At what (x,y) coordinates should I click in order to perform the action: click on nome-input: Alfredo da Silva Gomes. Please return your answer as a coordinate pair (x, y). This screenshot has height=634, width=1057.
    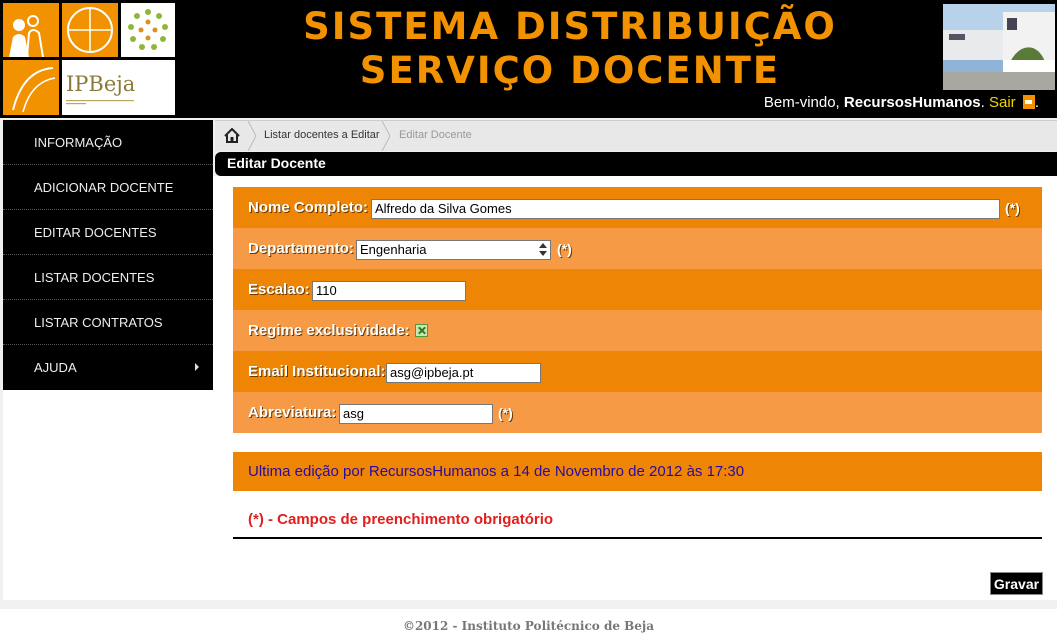
    Looking at the image, I should click on (685, 209).